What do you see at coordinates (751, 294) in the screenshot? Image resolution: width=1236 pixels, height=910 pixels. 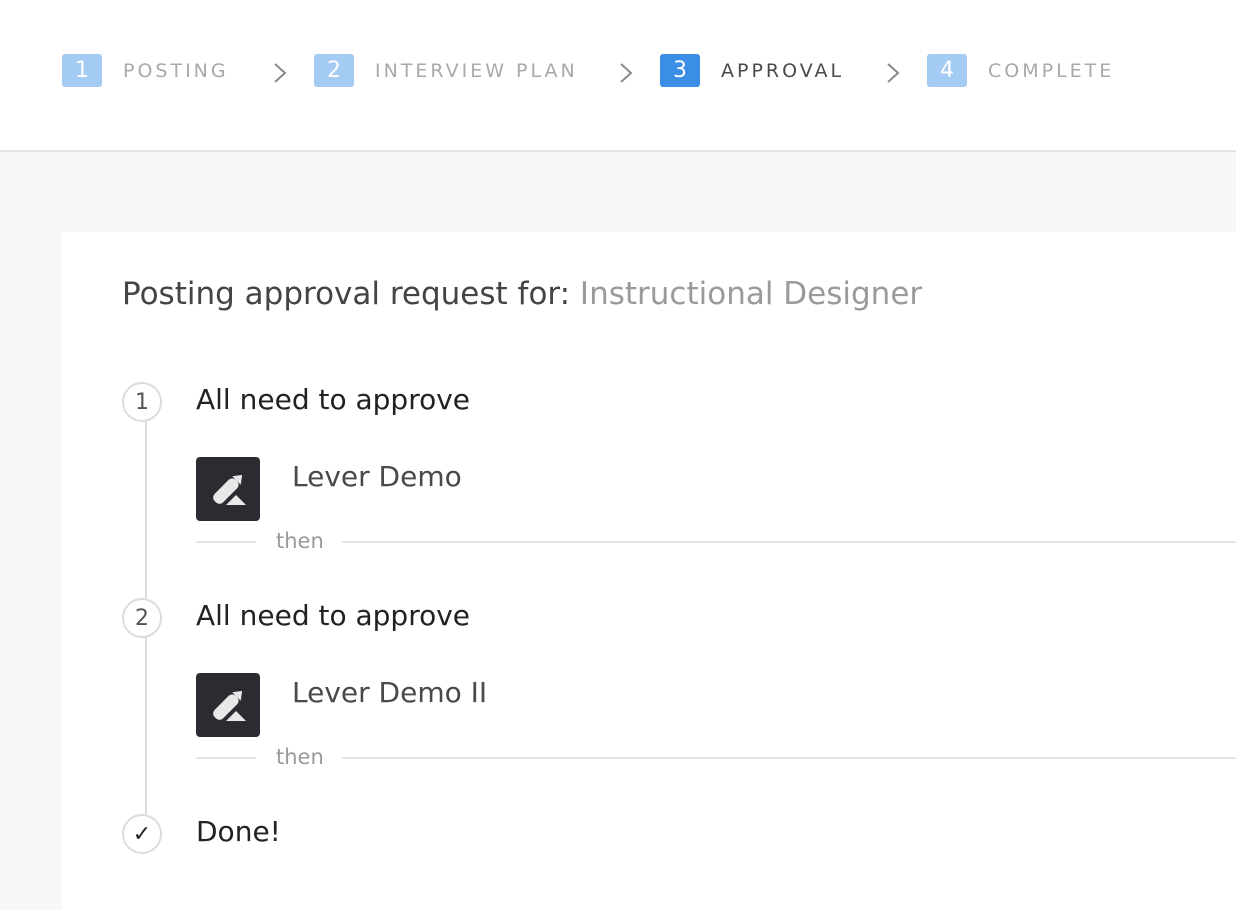 I see `job-title: Instructional Designer` at bounding box center [751, 294].